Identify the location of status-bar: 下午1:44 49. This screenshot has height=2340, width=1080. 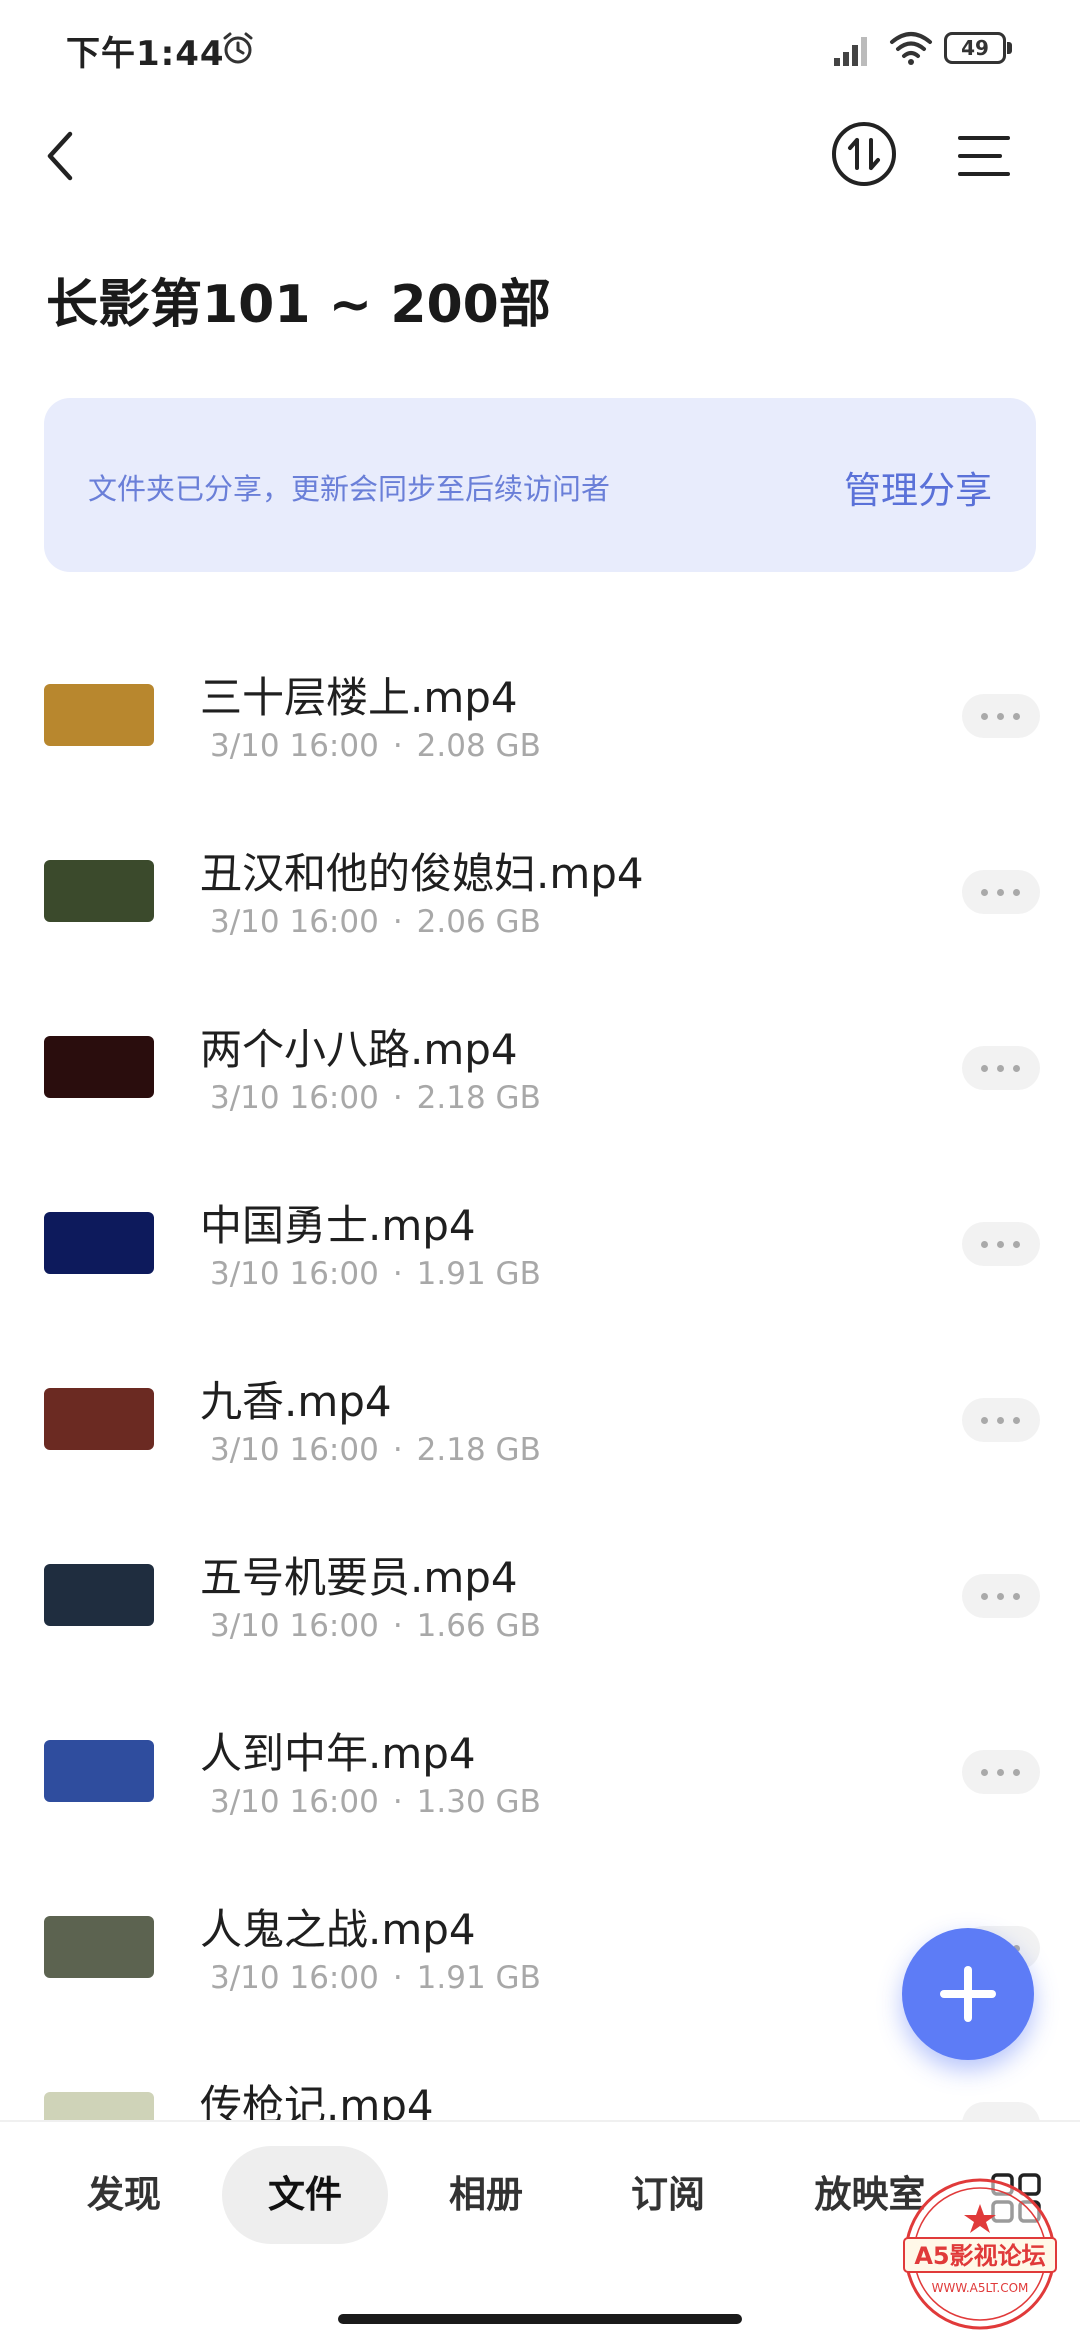
(540, 50).